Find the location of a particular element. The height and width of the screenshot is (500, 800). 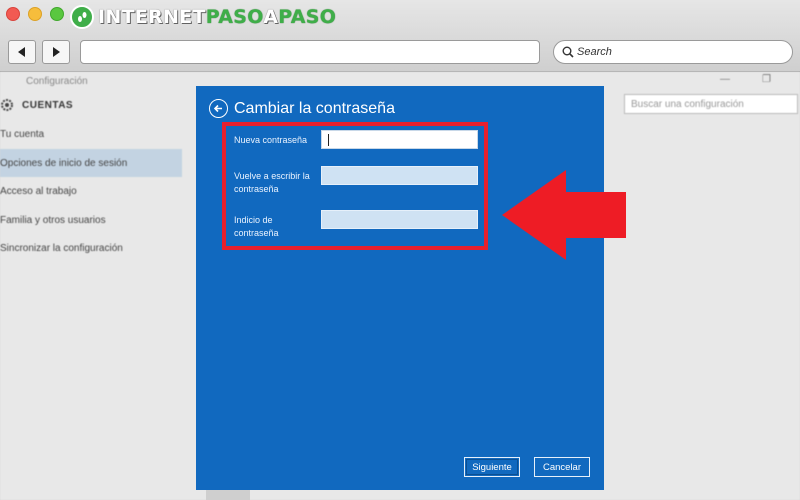

text-caret is located at coordinates (328, 140).